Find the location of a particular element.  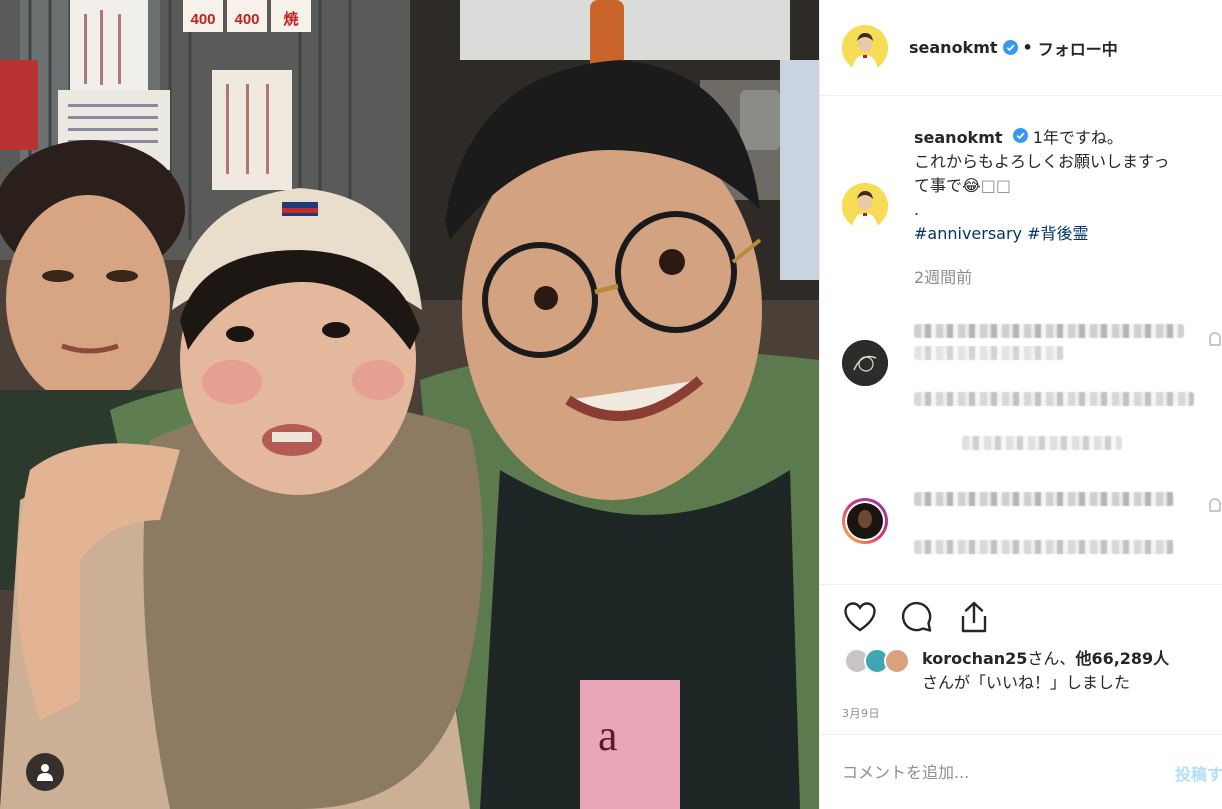

add-comment-bar: 投稿する is located at coordinates (1021, 771).